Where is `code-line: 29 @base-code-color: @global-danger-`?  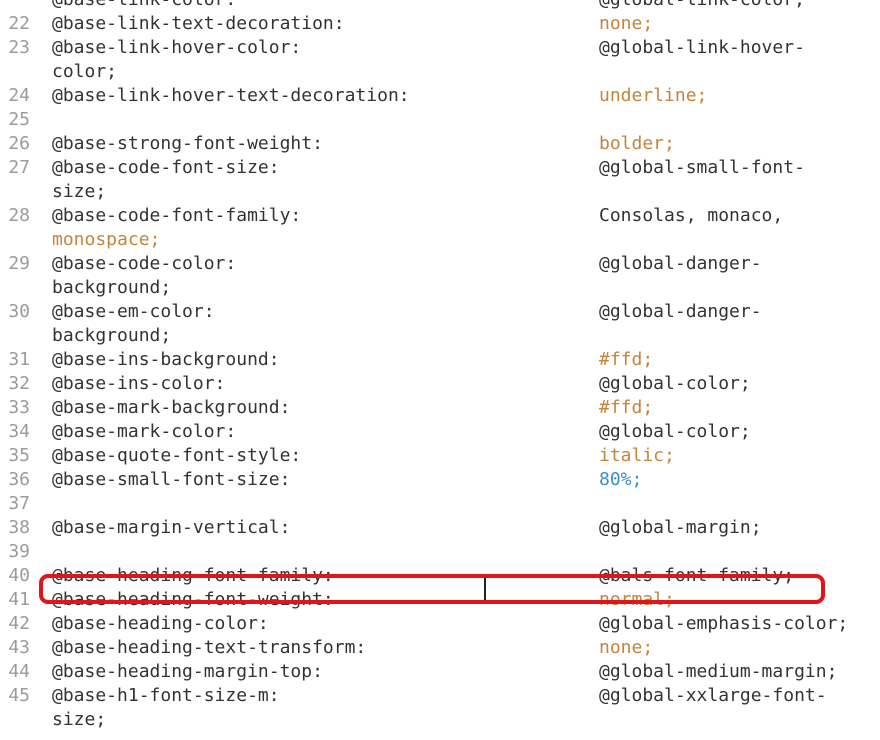 code-line: 29 @base-code-color: @global-danger- is located at coordinates (440, 264).